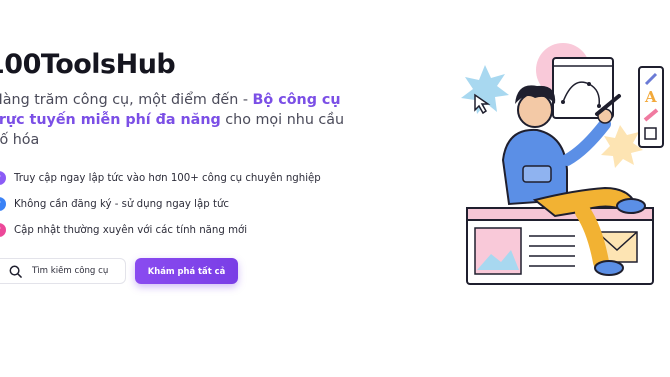 The height and width of the screenshot is (377, 670). I want to click on tagline-tail: cho mọi nhu cầu, so click(282, 120).